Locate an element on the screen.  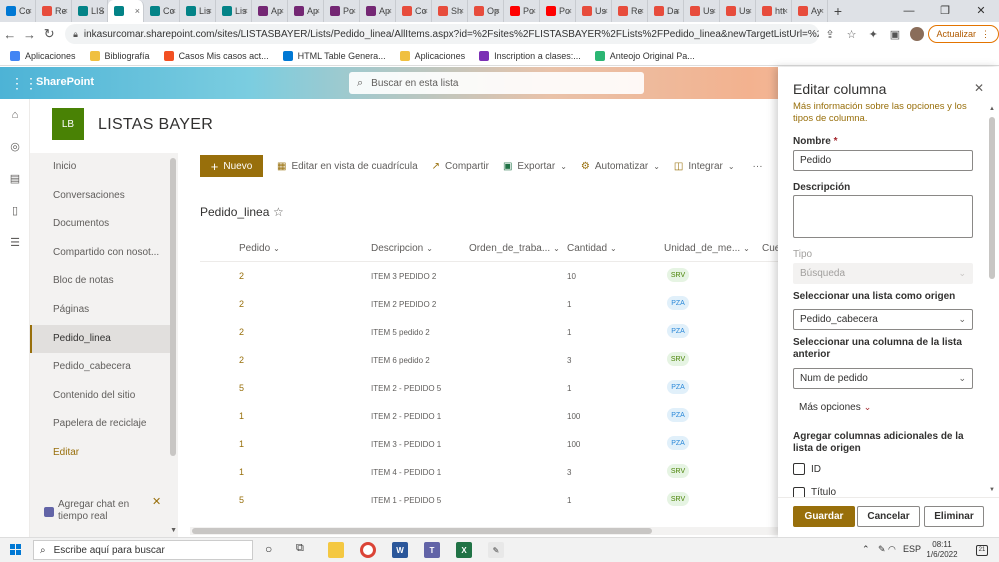
new-item-button: + Nuevo is located at coordinates (231, 166).